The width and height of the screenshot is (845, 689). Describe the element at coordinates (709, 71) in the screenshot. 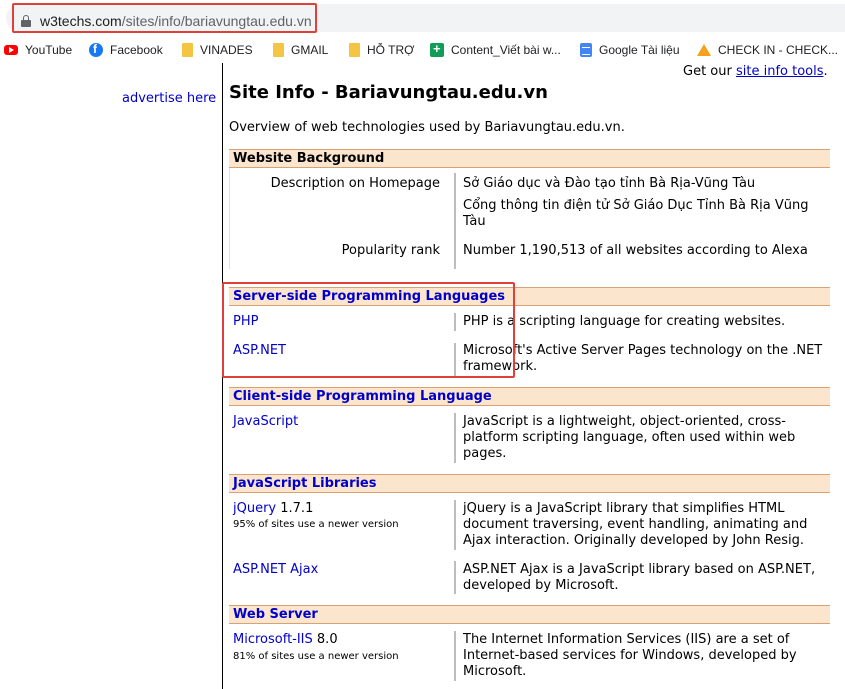

I see `note-prefix: Get our` at that location.